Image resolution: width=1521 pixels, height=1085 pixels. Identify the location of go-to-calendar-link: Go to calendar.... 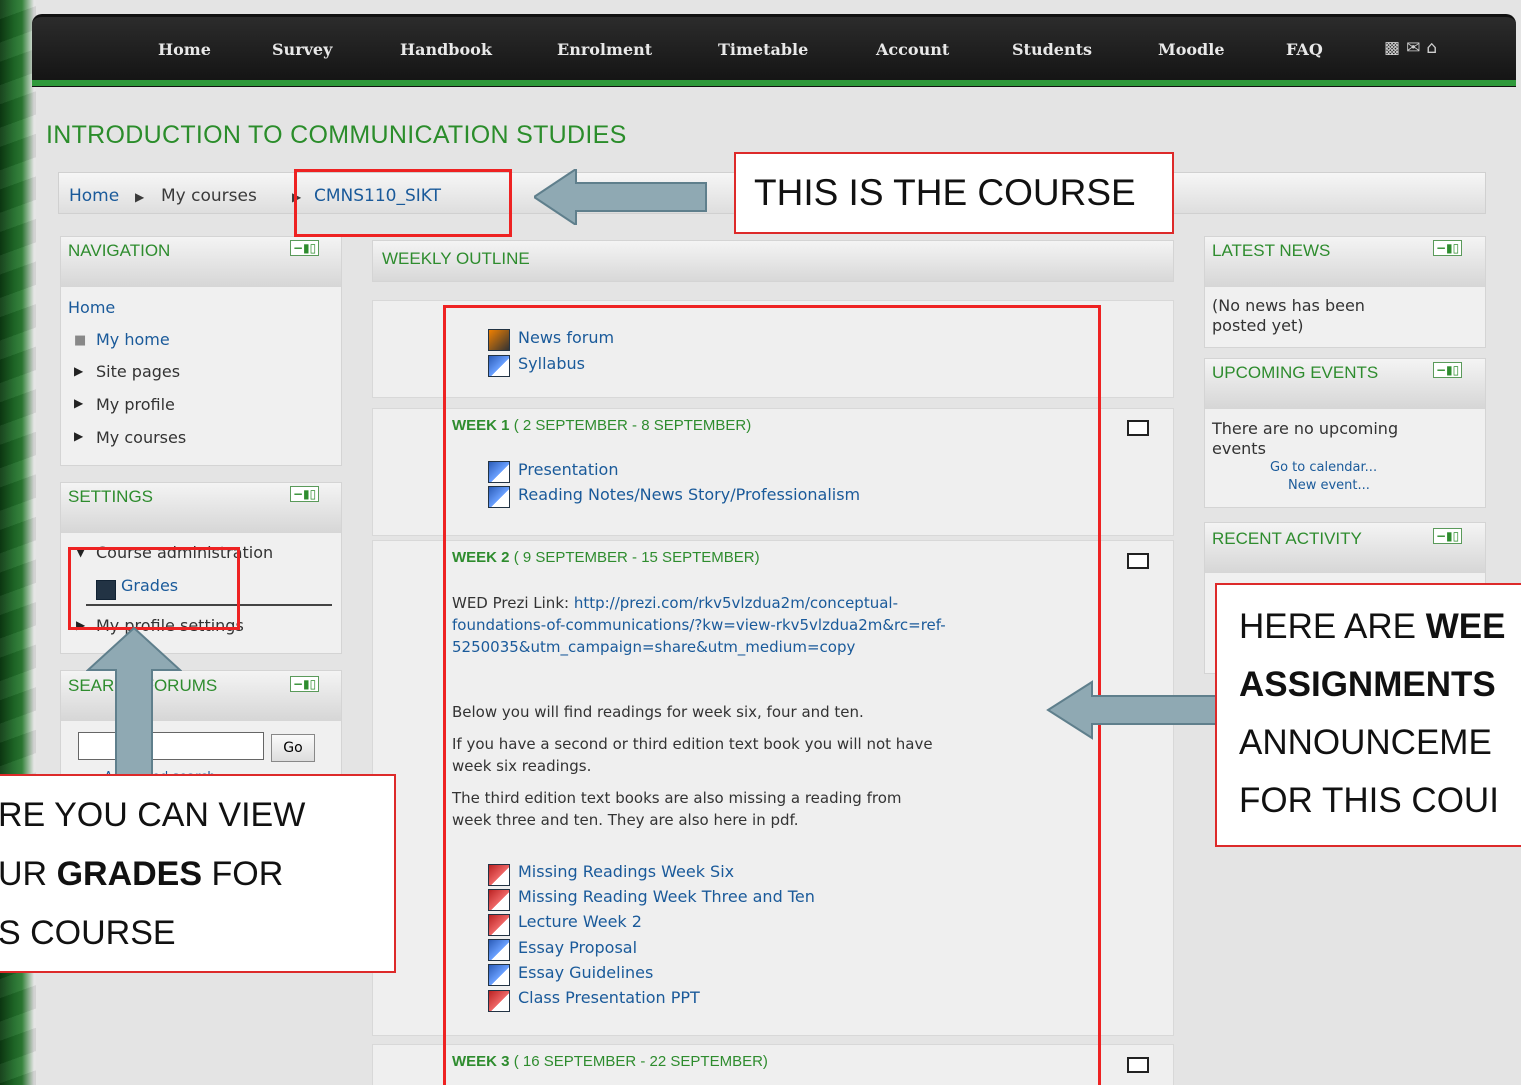
(1323, 467).